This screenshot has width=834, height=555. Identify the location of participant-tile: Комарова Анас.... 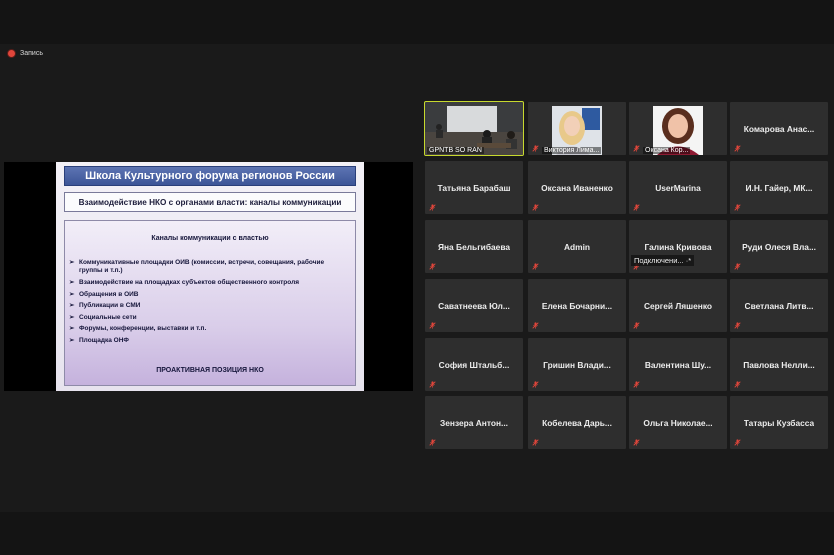
(779, 128).